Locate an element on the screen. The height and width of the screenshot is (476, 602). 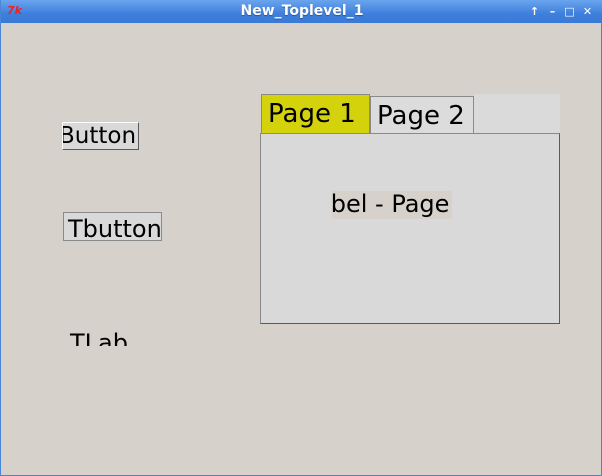
button: Button is located at coordinates (100, 136).